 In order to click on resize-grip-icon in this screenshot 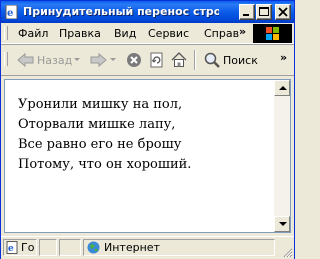, I will do `click(287, 252)`.